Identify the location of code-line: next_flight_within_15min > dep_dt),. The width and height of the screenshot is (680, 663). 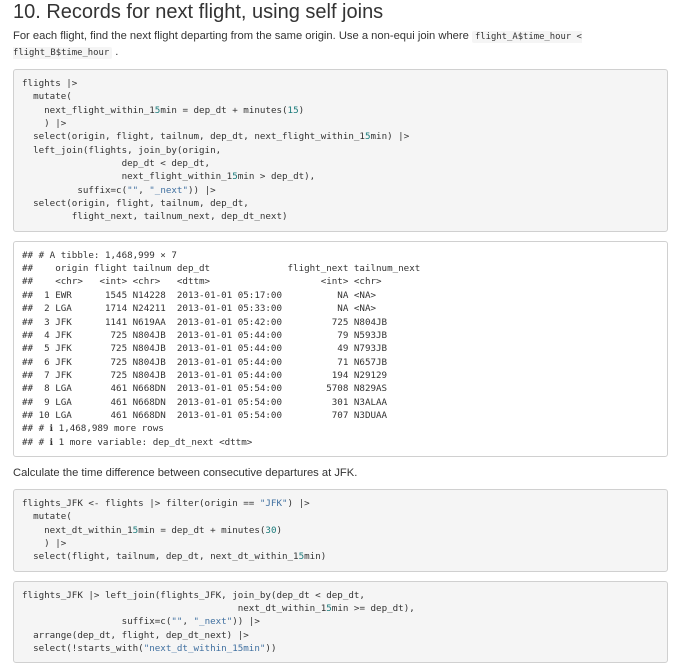
(169, 177).